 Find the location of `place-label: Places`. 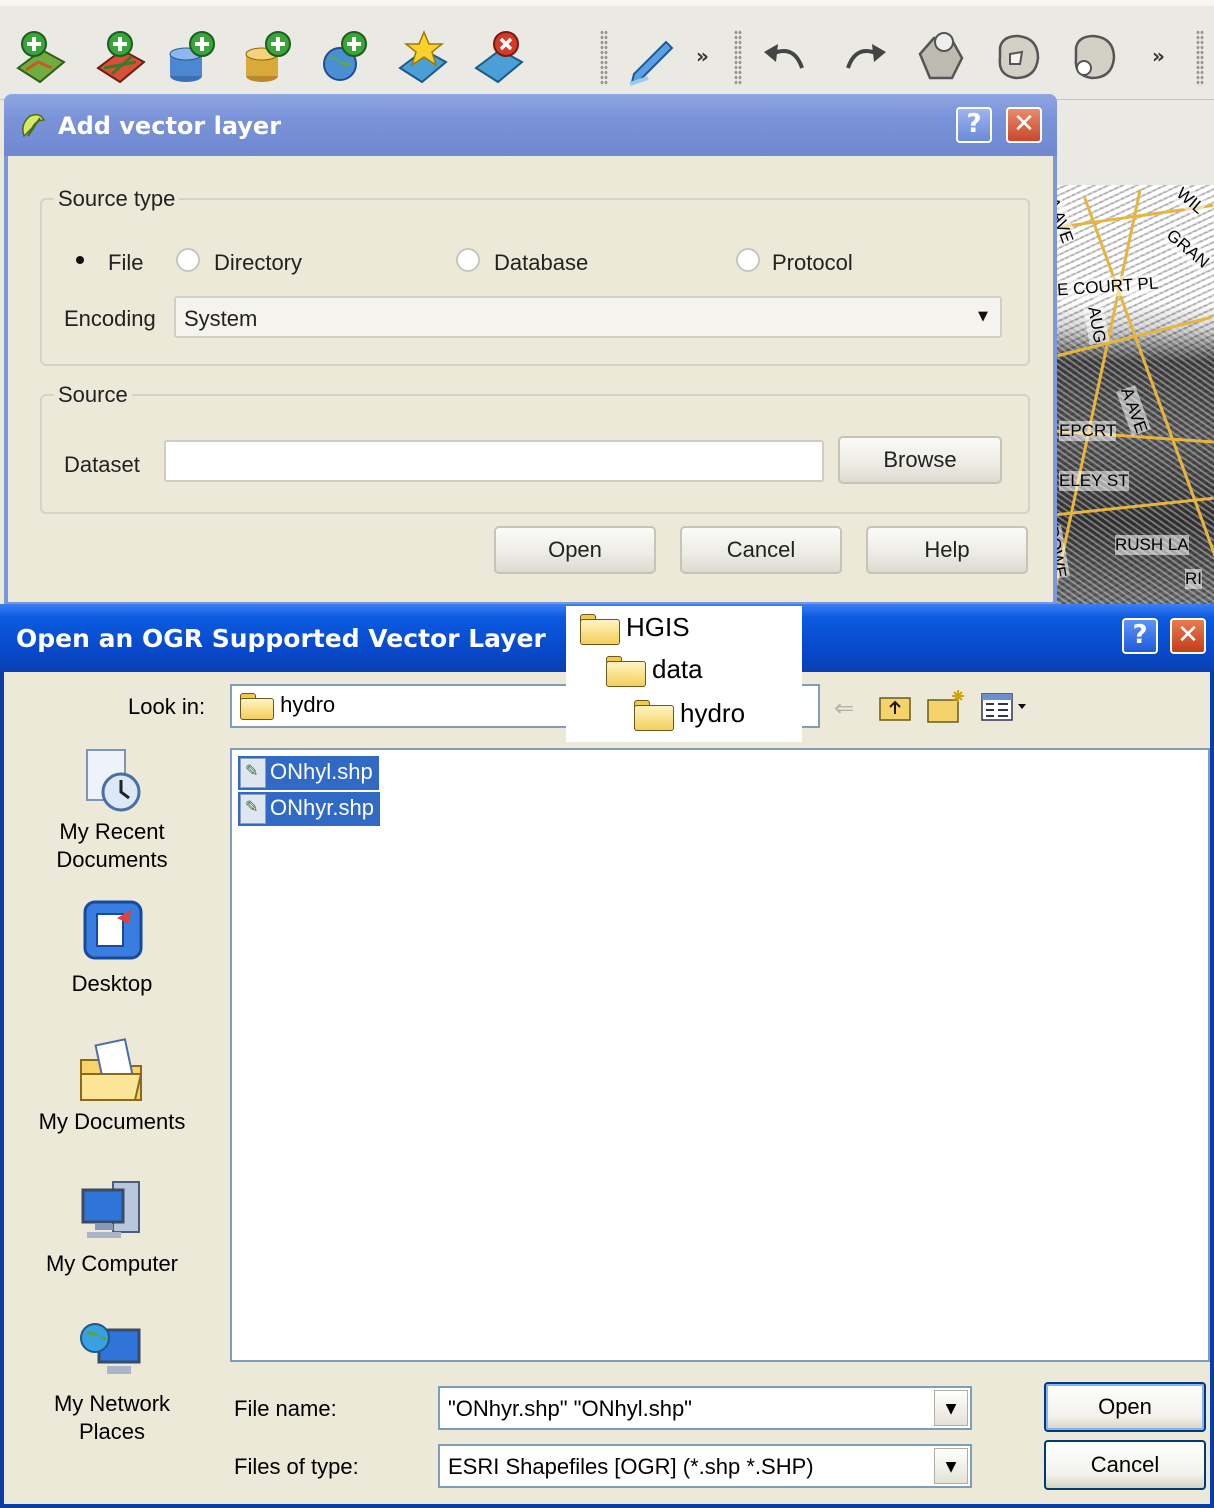

place-label: Places is located at coordinates (112, 1431).